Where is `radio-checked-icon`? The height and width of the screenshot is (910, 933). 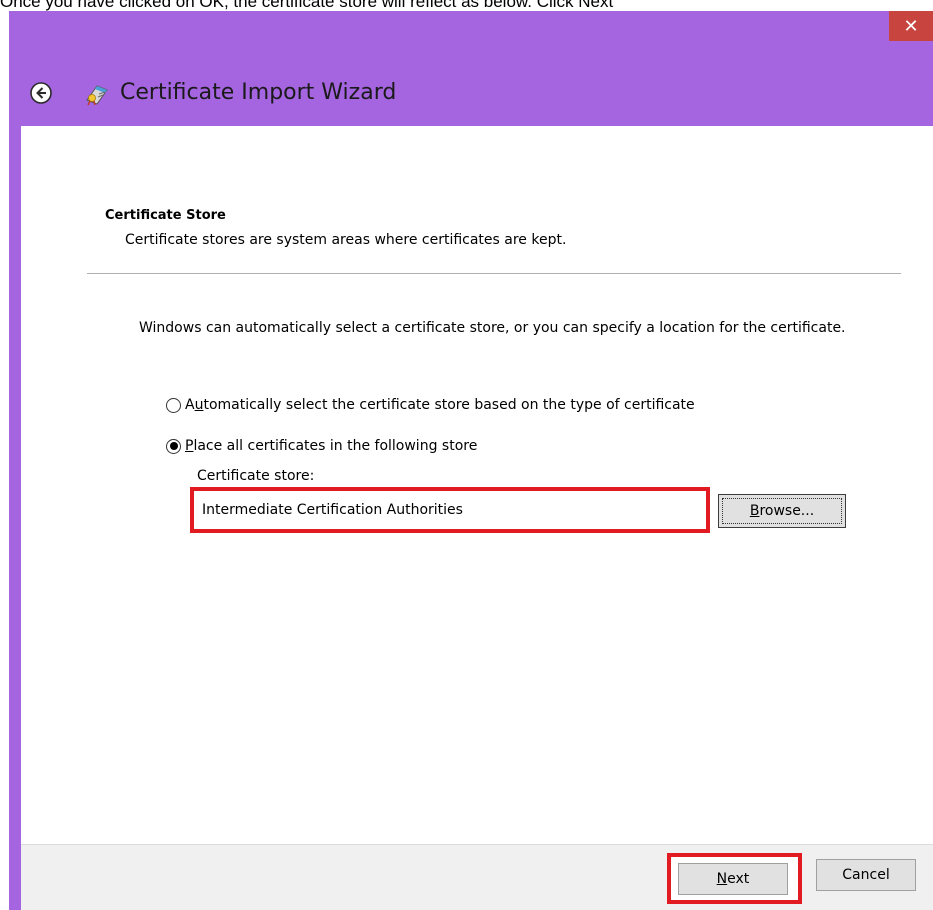 radio-checked-icon is located at coordinates (173, 446).